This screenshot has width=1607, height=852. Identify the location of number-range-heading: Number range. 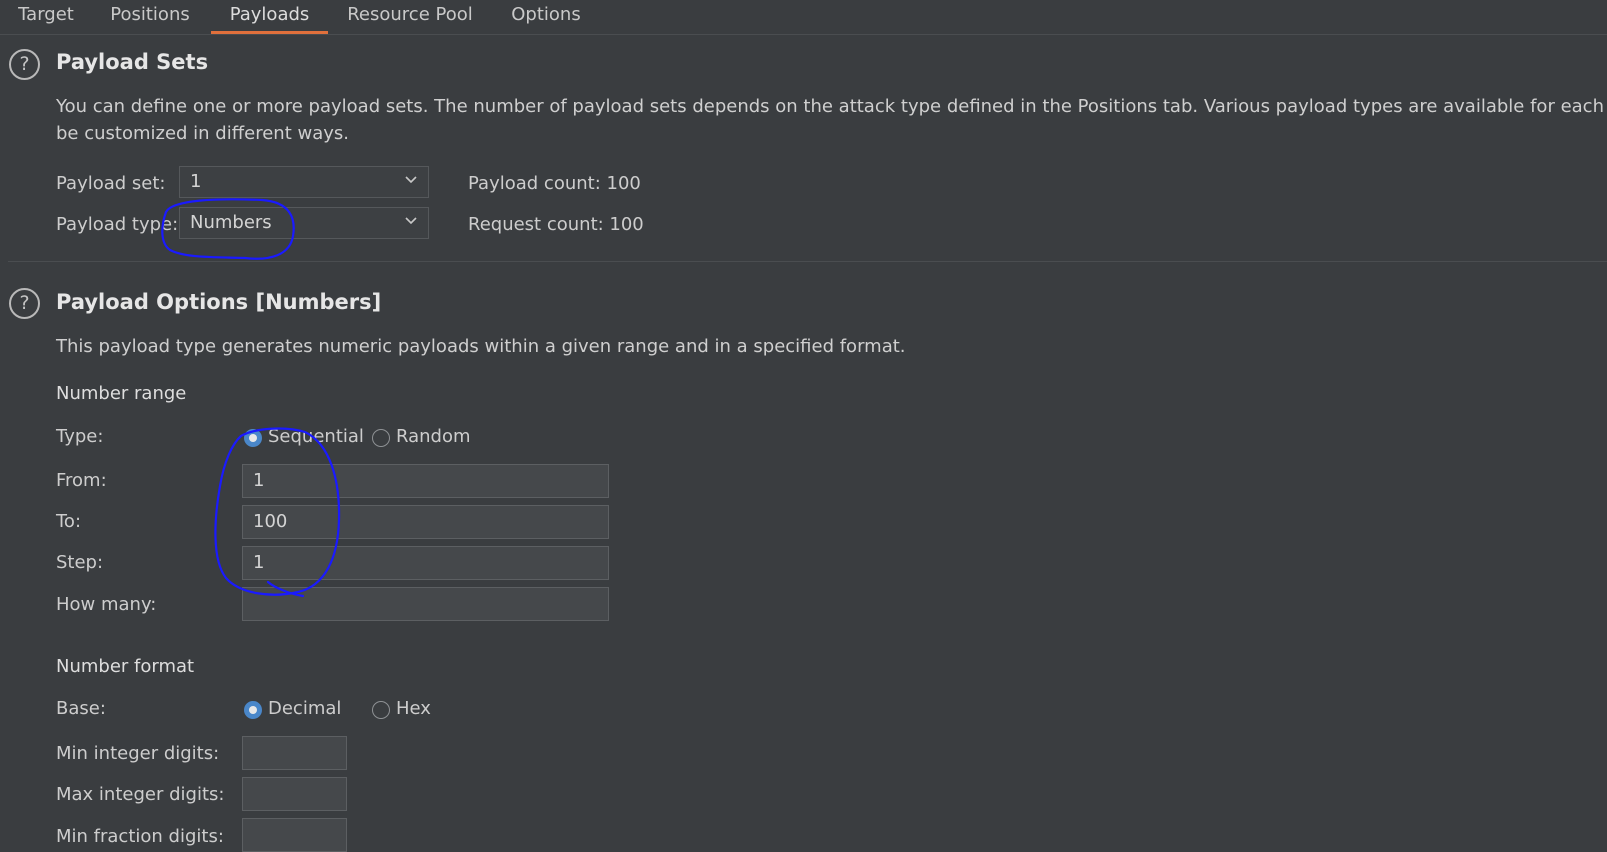
(121, 393).